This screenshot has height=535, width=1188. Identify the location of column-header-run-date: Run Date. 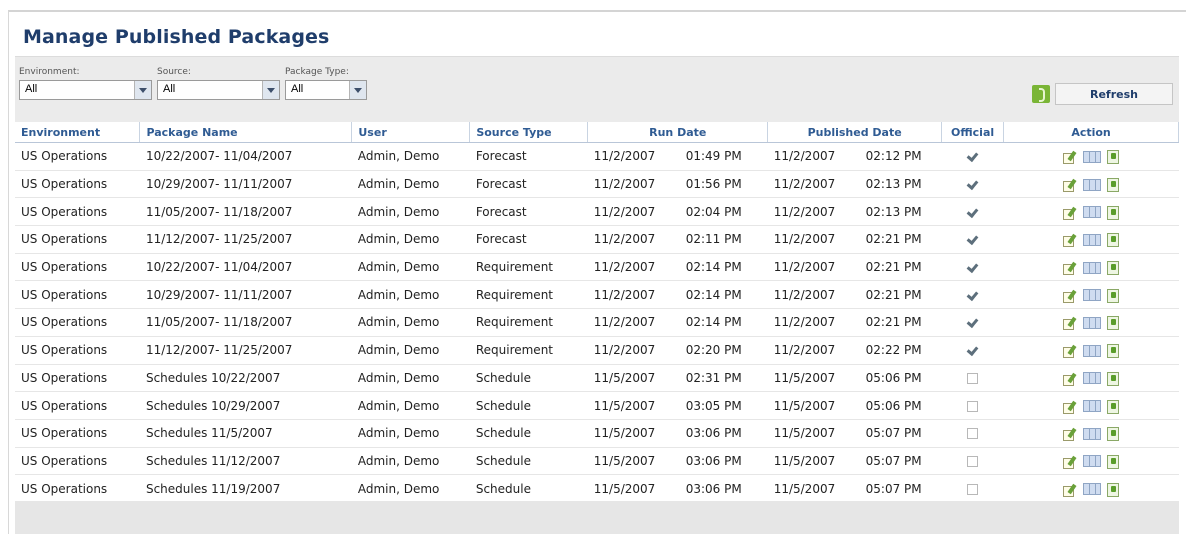
(678, 132).